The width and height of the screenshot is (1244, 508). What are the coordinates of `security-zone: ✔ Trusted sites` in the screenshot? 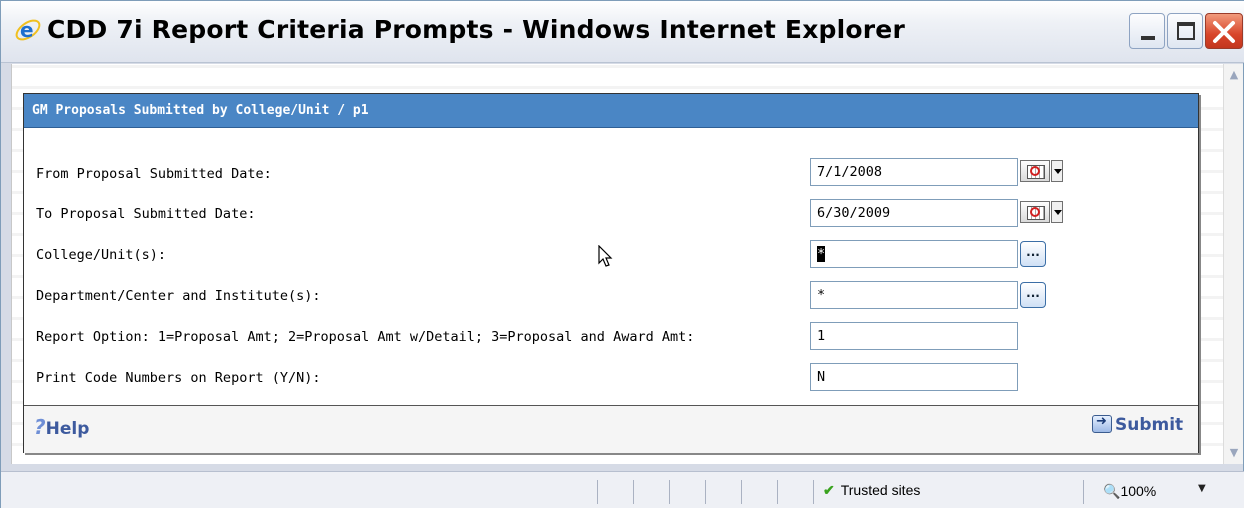 It's located at (871, 490).